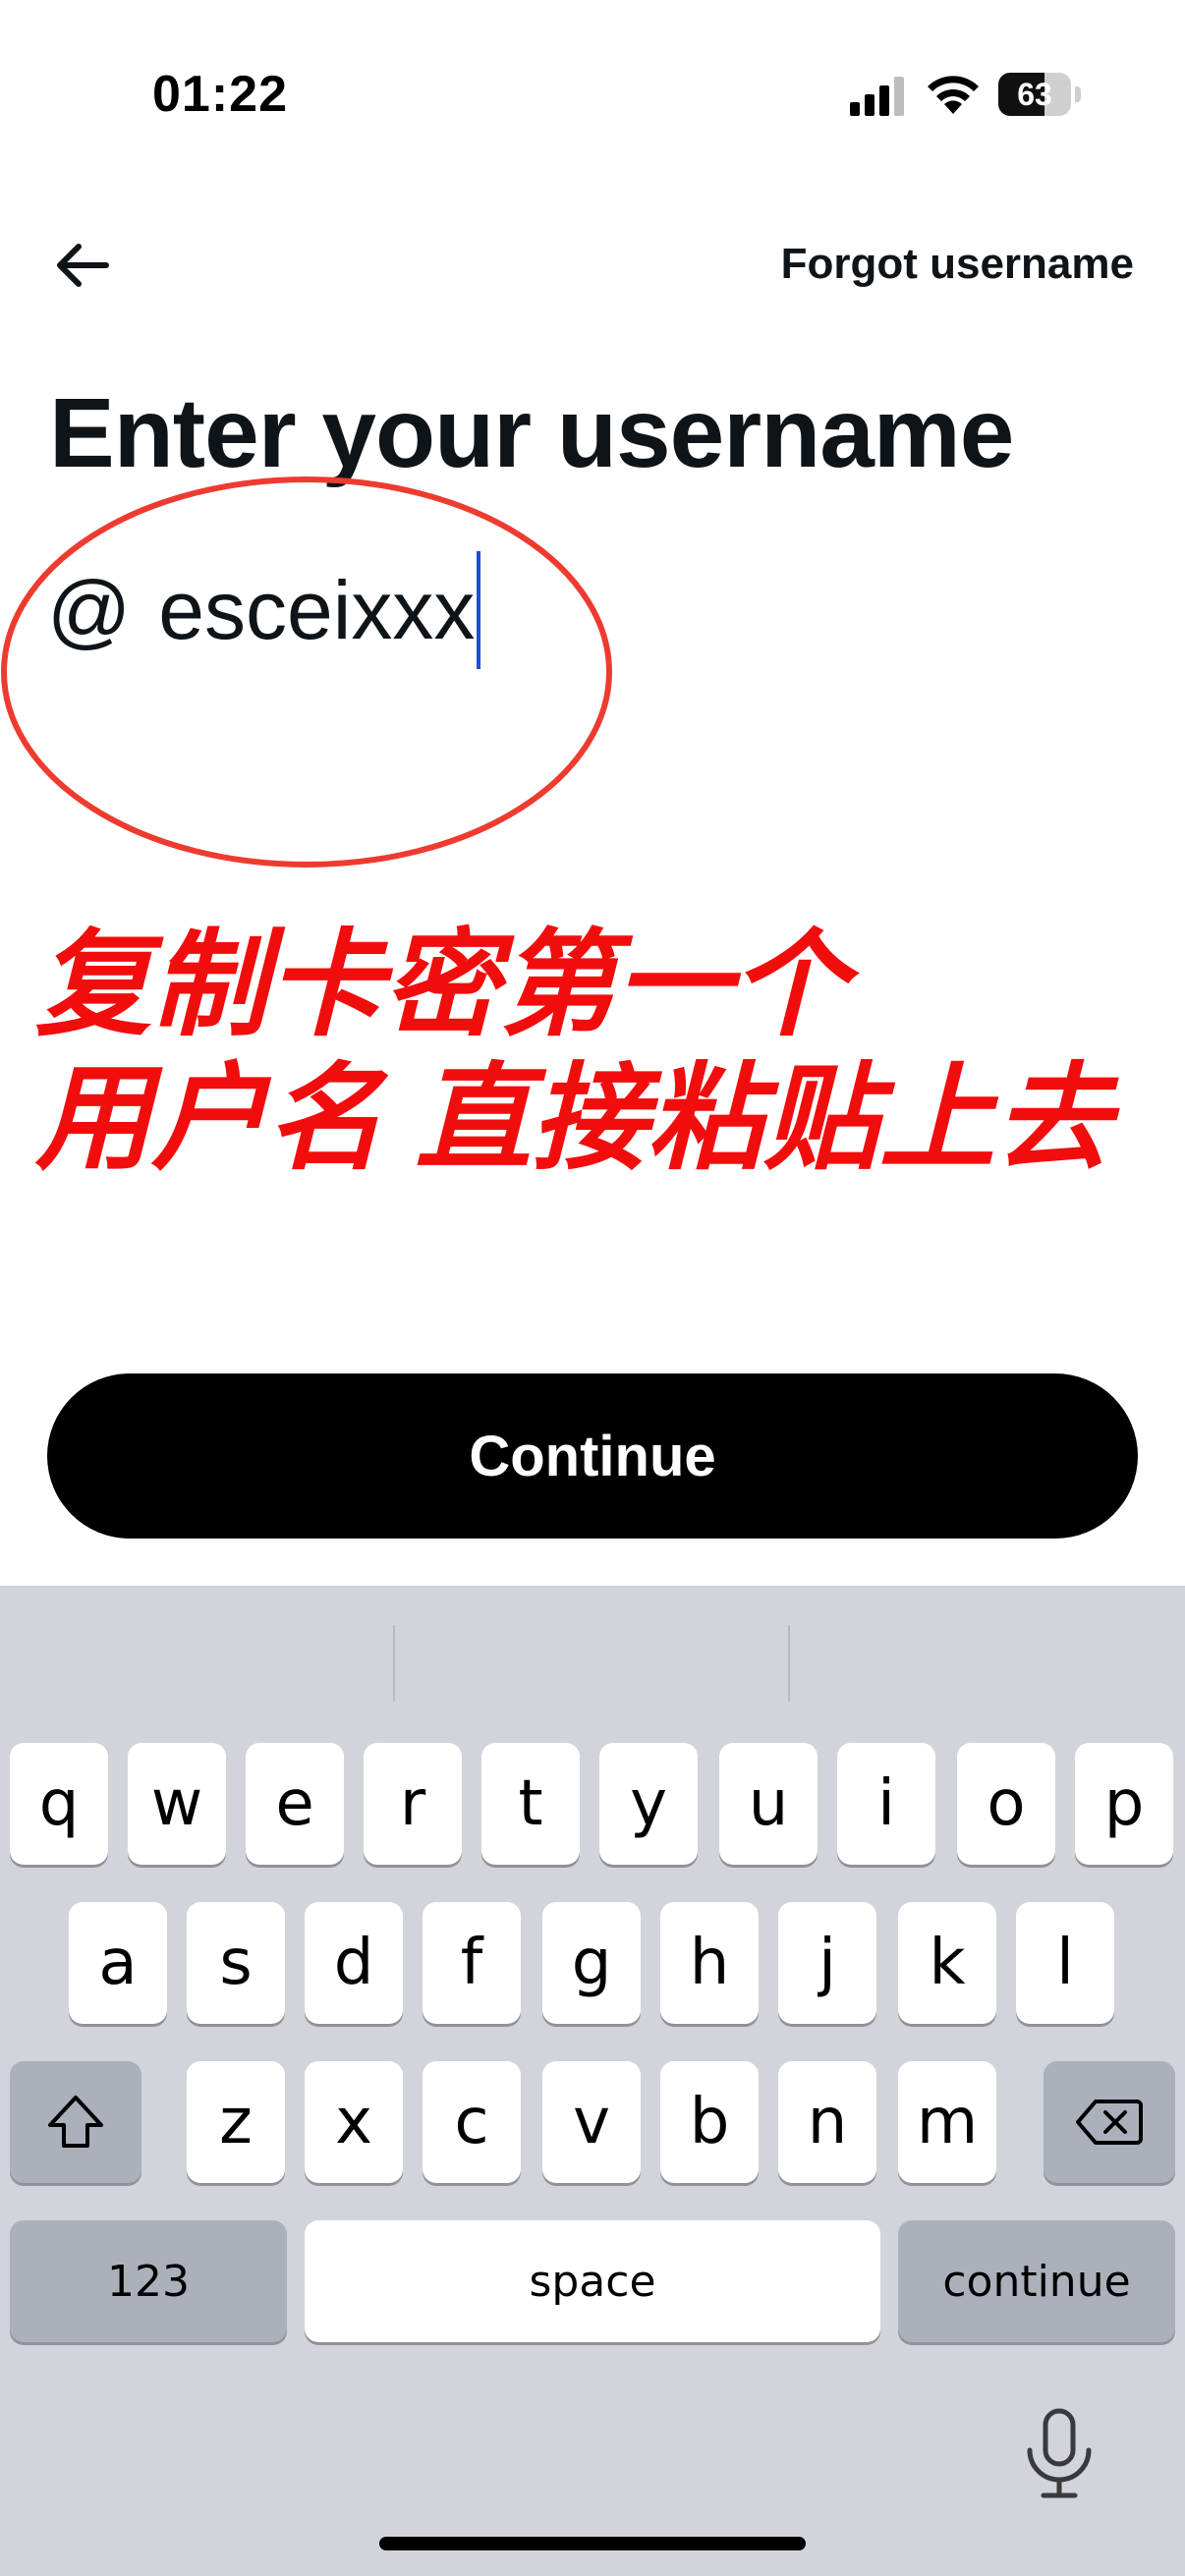 Image resolution: width=1185 pixels, height=2576 pixels. Describe the element at coordinates (1034, 94) in the screenshot. I see `battery-percent: 63` at that location.